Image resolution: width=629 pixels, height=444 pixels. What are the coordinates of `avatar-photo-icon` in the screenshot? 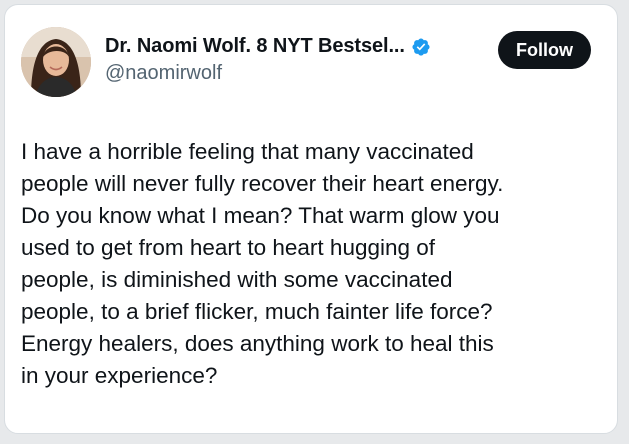 It's located at (56, 62).